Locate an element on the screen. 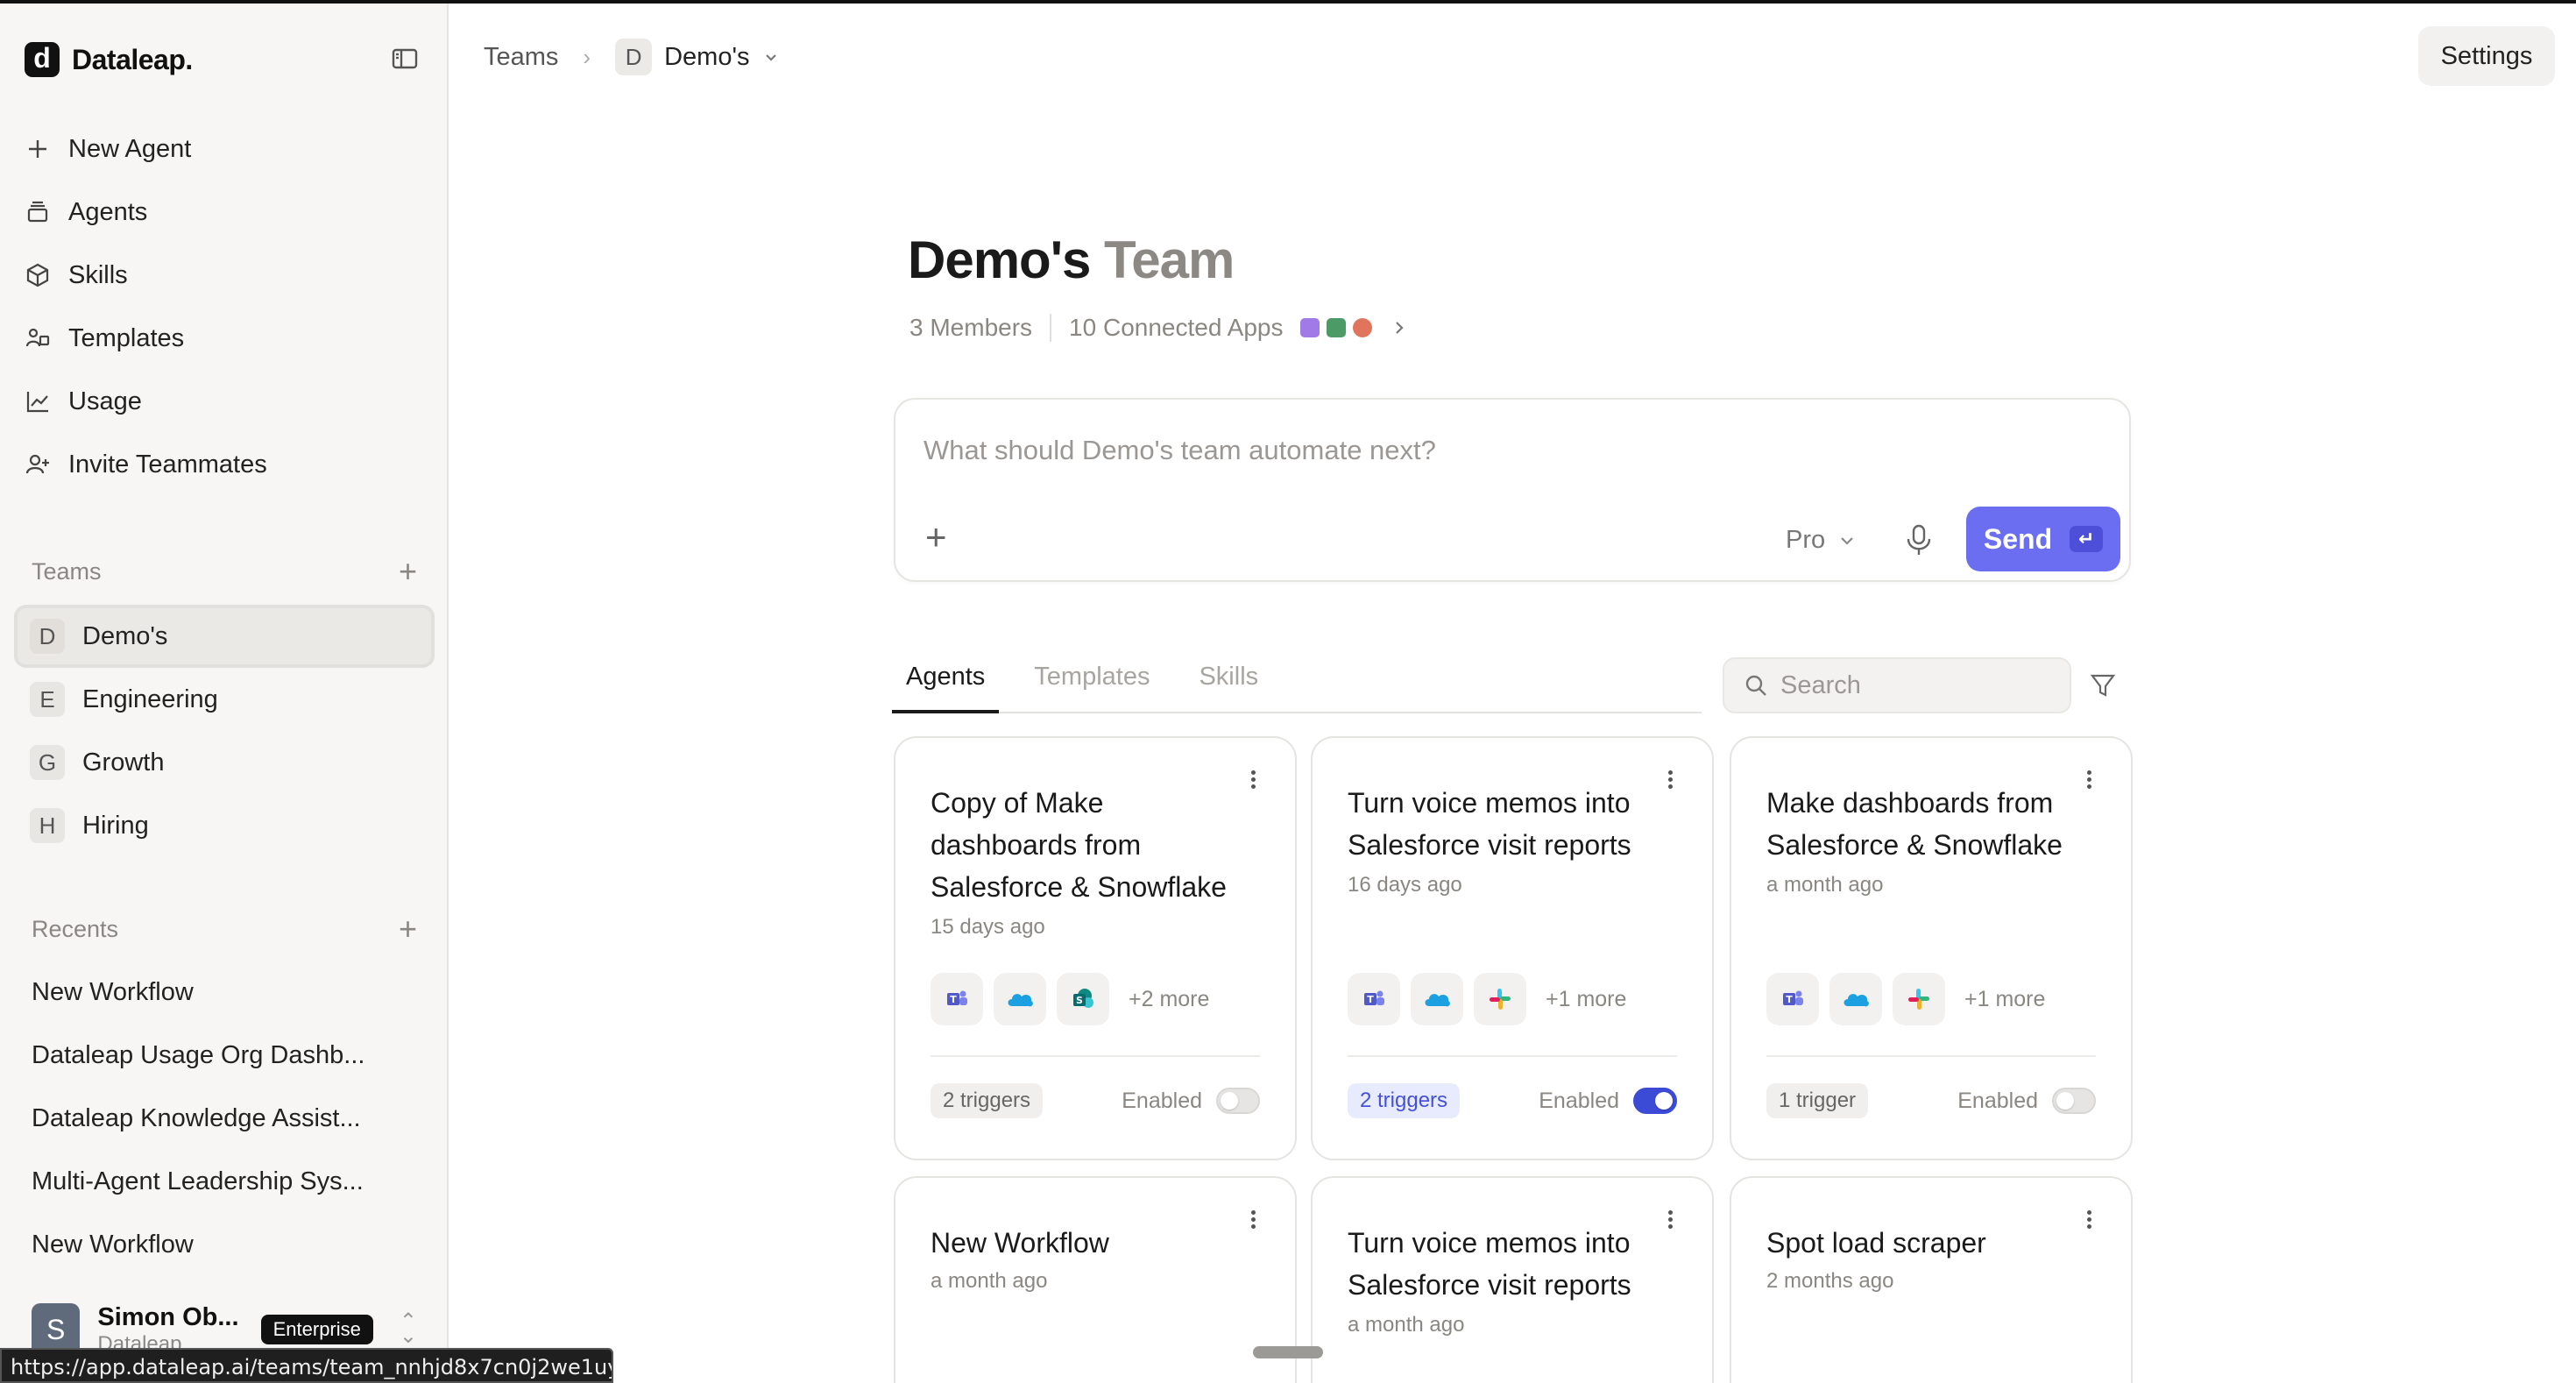 The image size is (2576, 1383). team-item-demos: D Demo's is located at coordinates (224, 636).